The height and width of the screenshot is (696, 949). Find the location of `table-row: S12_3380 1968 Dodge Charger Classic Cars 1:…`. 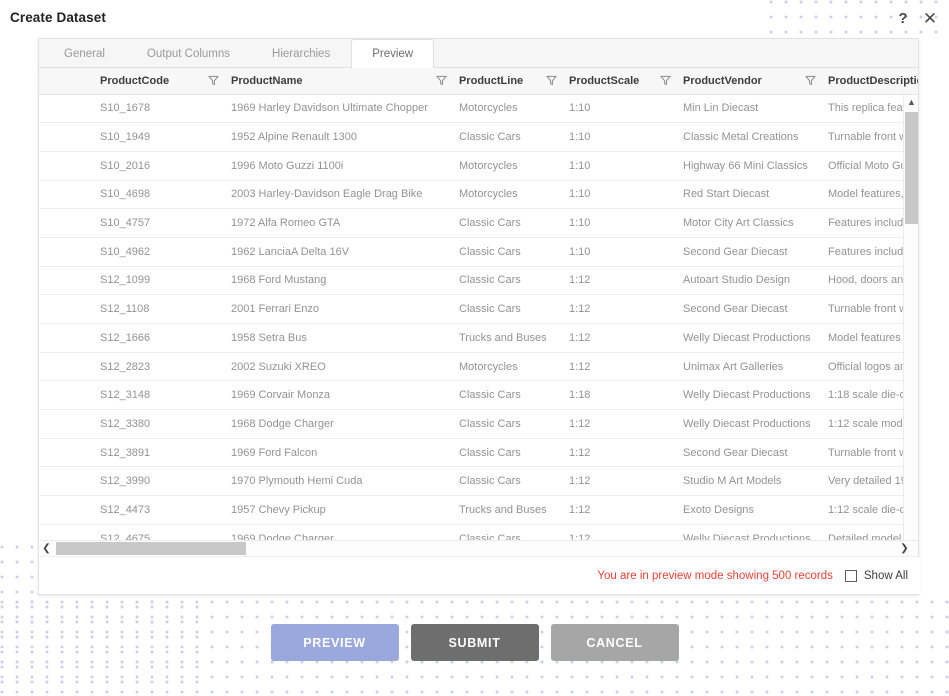

table-row: S12_3380 1968 Dodge Charger Classic Cars 1:… is located at coordinates (478, 424).